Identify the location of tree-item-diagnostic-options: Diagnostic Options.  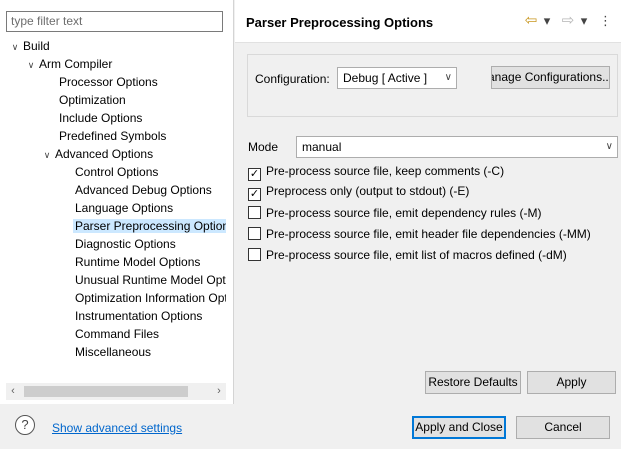
(119, 244).